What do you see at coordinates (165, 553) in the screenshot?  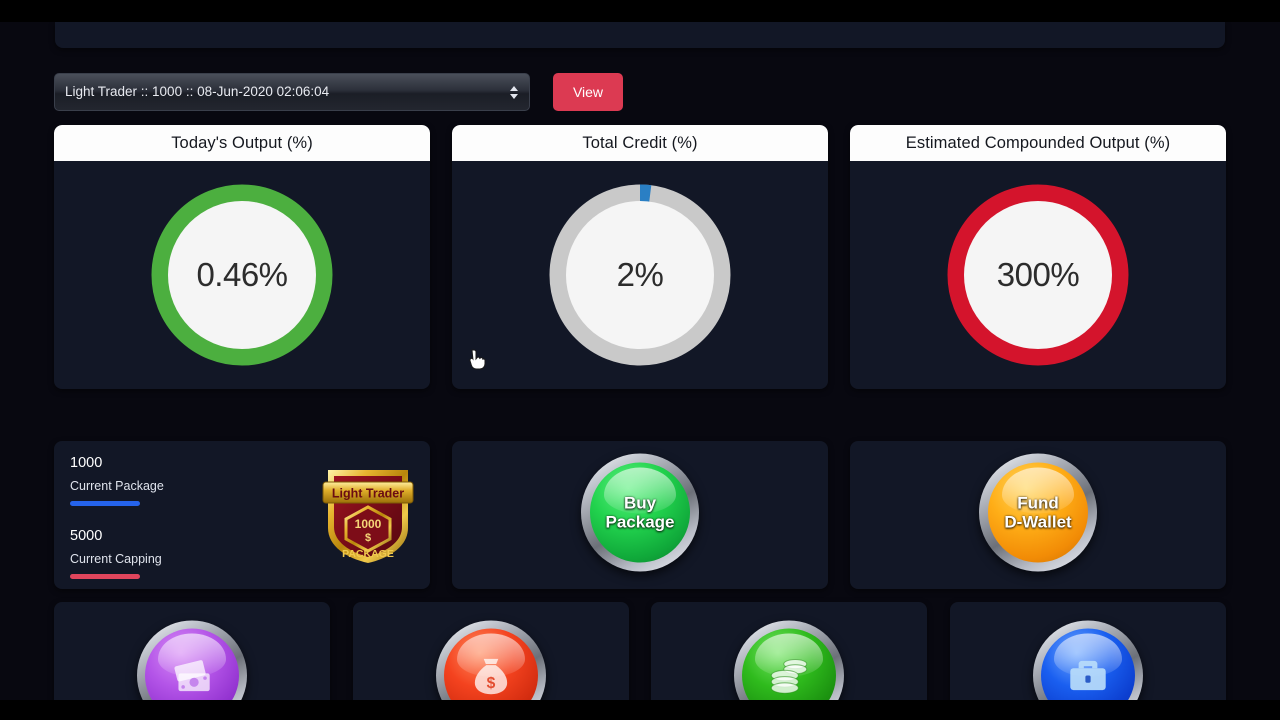 I see `stat-current-capping: 5000 Current Capping` at bounding box center [165, 553].